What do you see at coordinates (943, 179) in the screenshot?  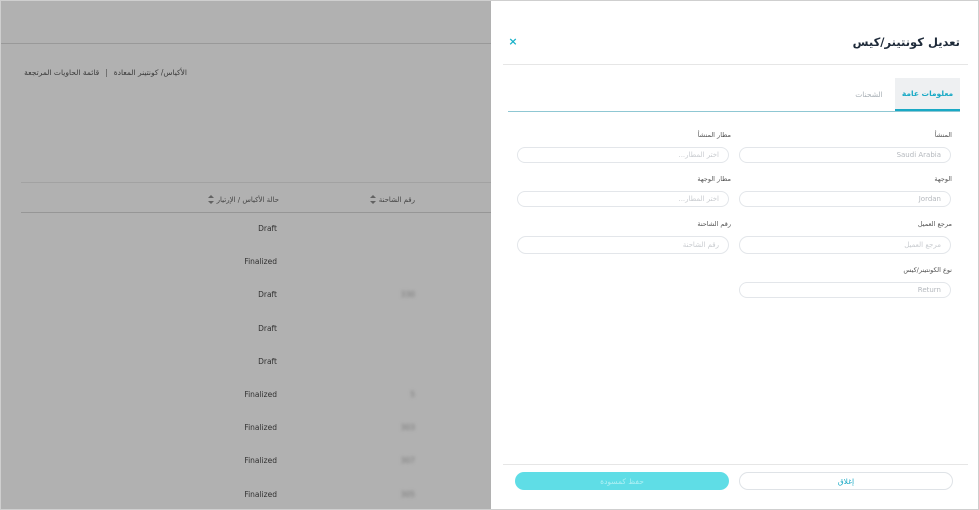 I see `destination-label: الوجهة` at bounding box center [943, 179].